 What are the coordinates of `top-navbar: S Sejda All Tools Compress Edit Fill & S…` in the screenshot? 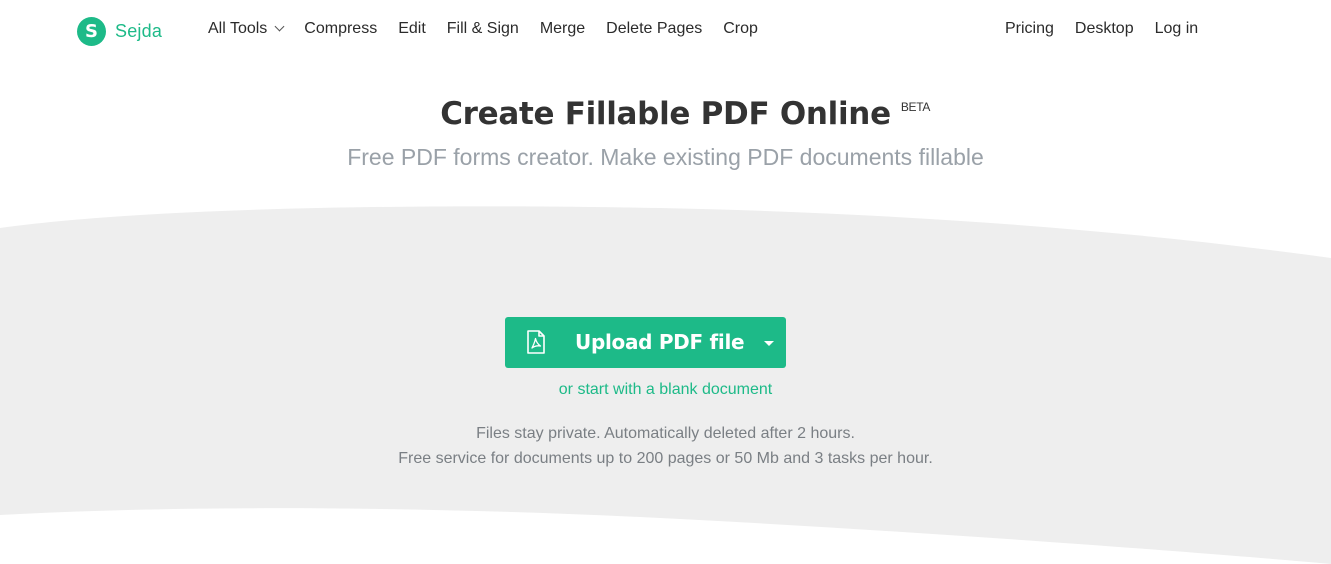 It's located at (665, 32).